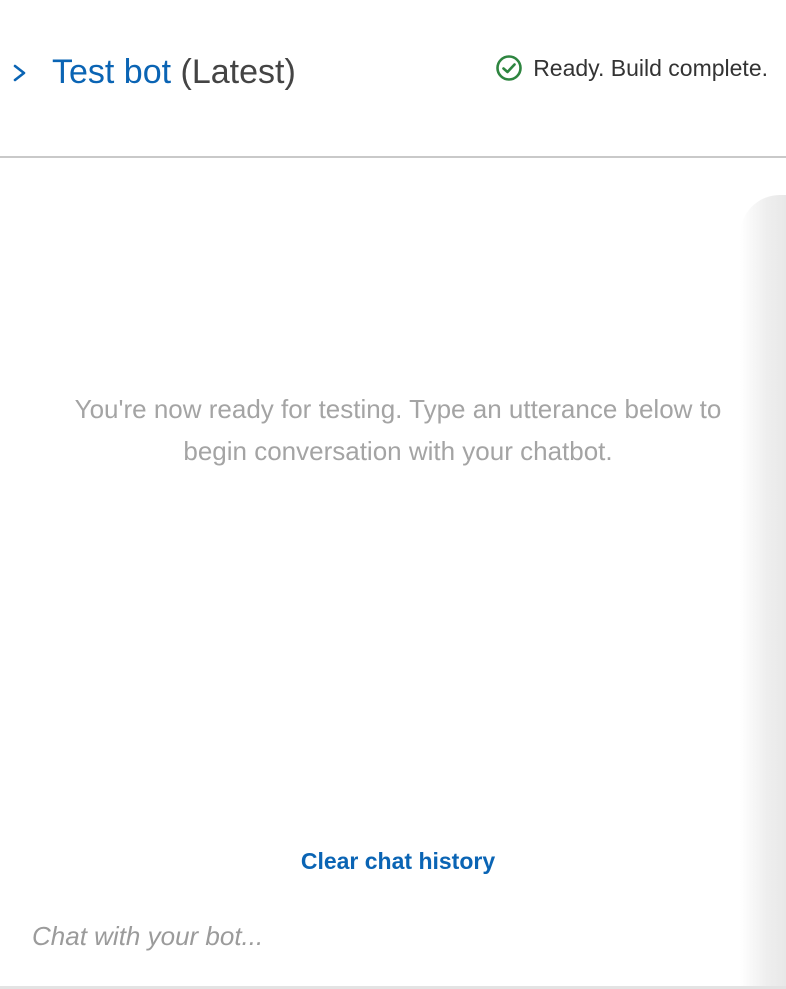 This screenshot has width=786, height=989. What do you see at coordinates (393, 861) in the screenshot?
I see `clear-chat-history-link: Clear chat history` at bounding box center [393, 861].